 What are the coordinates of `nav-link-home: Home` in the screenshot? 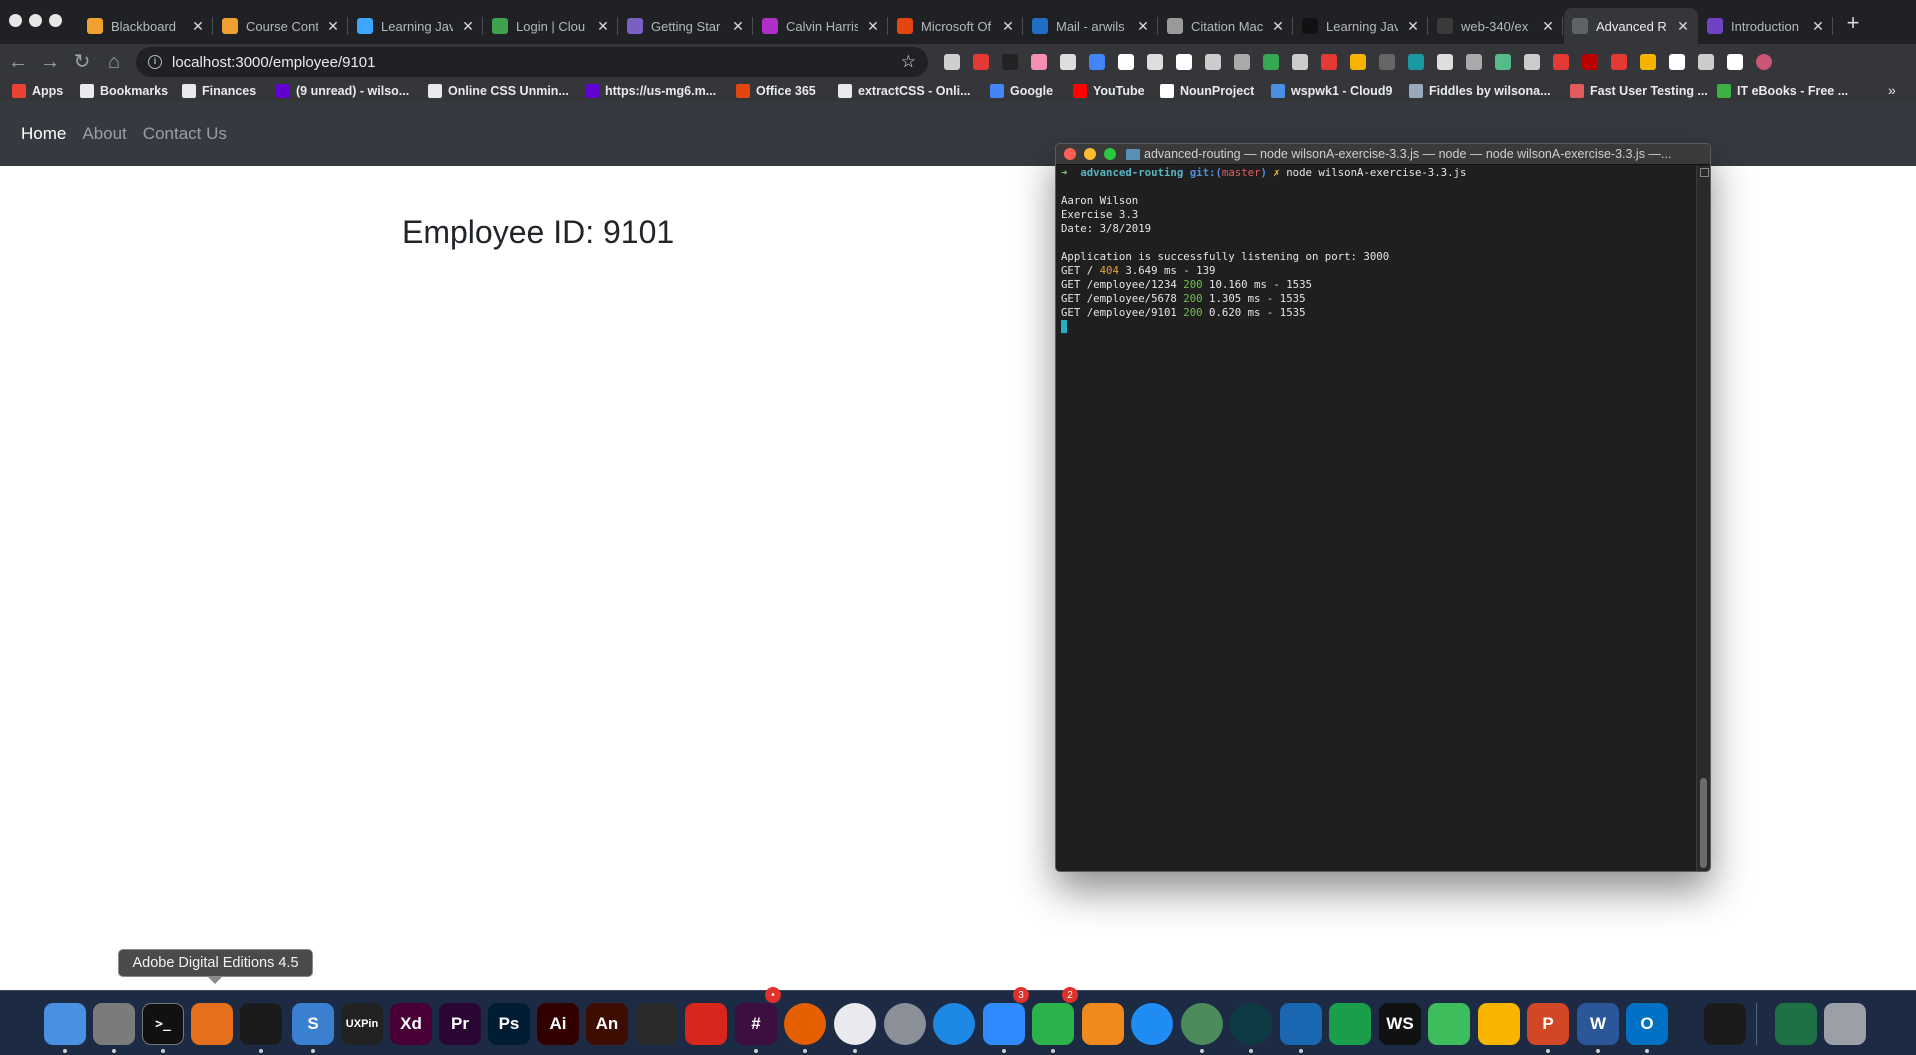 It's located at (43, 134).